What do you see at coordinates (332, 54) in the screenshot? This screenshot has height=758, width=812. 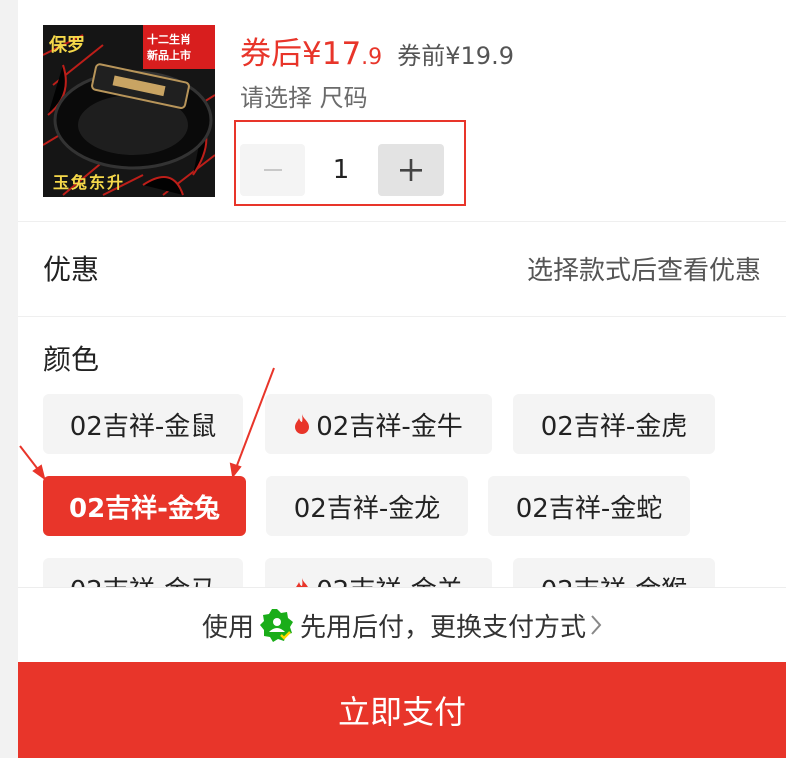 I see `price-after-integer: ¥17` at bounding box center [332, 54].